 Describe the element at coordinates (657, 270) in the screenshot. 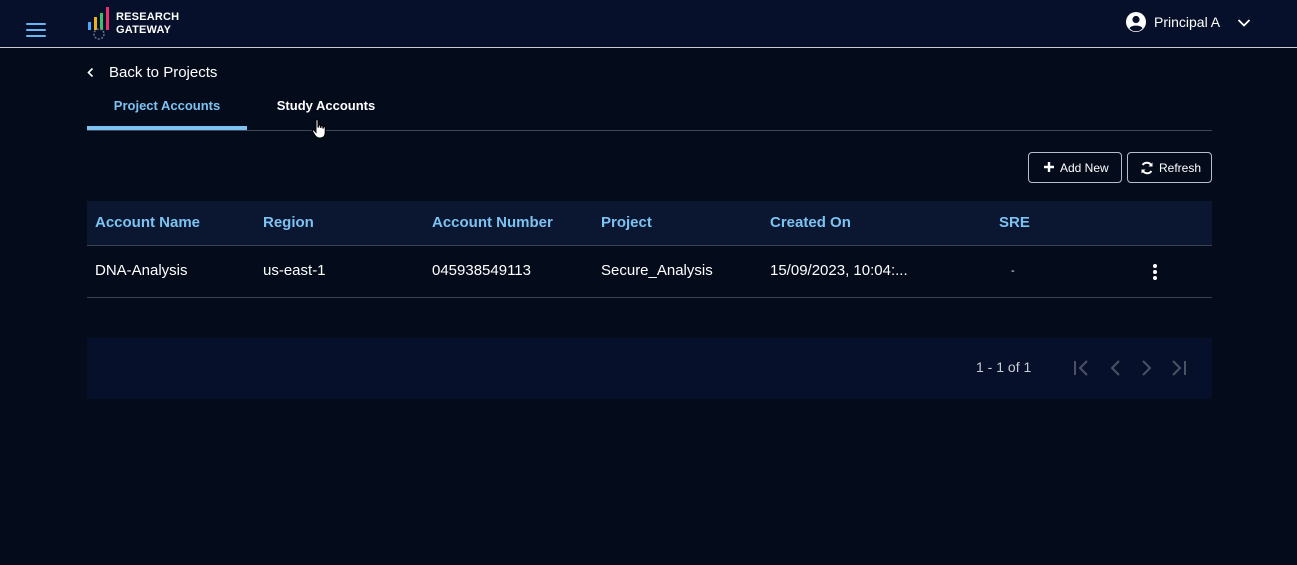

I see `cell-project: Secure_Analysis` at that location.